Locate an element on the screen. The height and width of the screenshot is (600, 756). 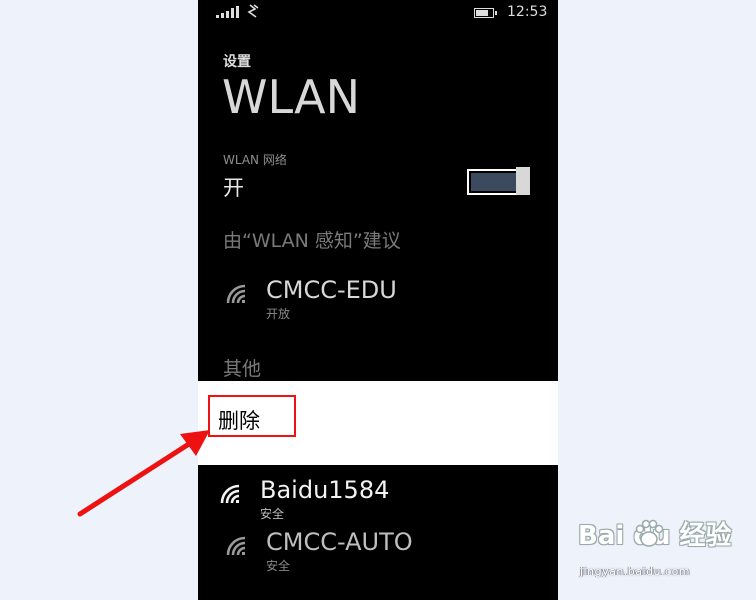
network-item-cmcc-edu: CMCC-EDU 开放 is located at coordinates (386, 301).